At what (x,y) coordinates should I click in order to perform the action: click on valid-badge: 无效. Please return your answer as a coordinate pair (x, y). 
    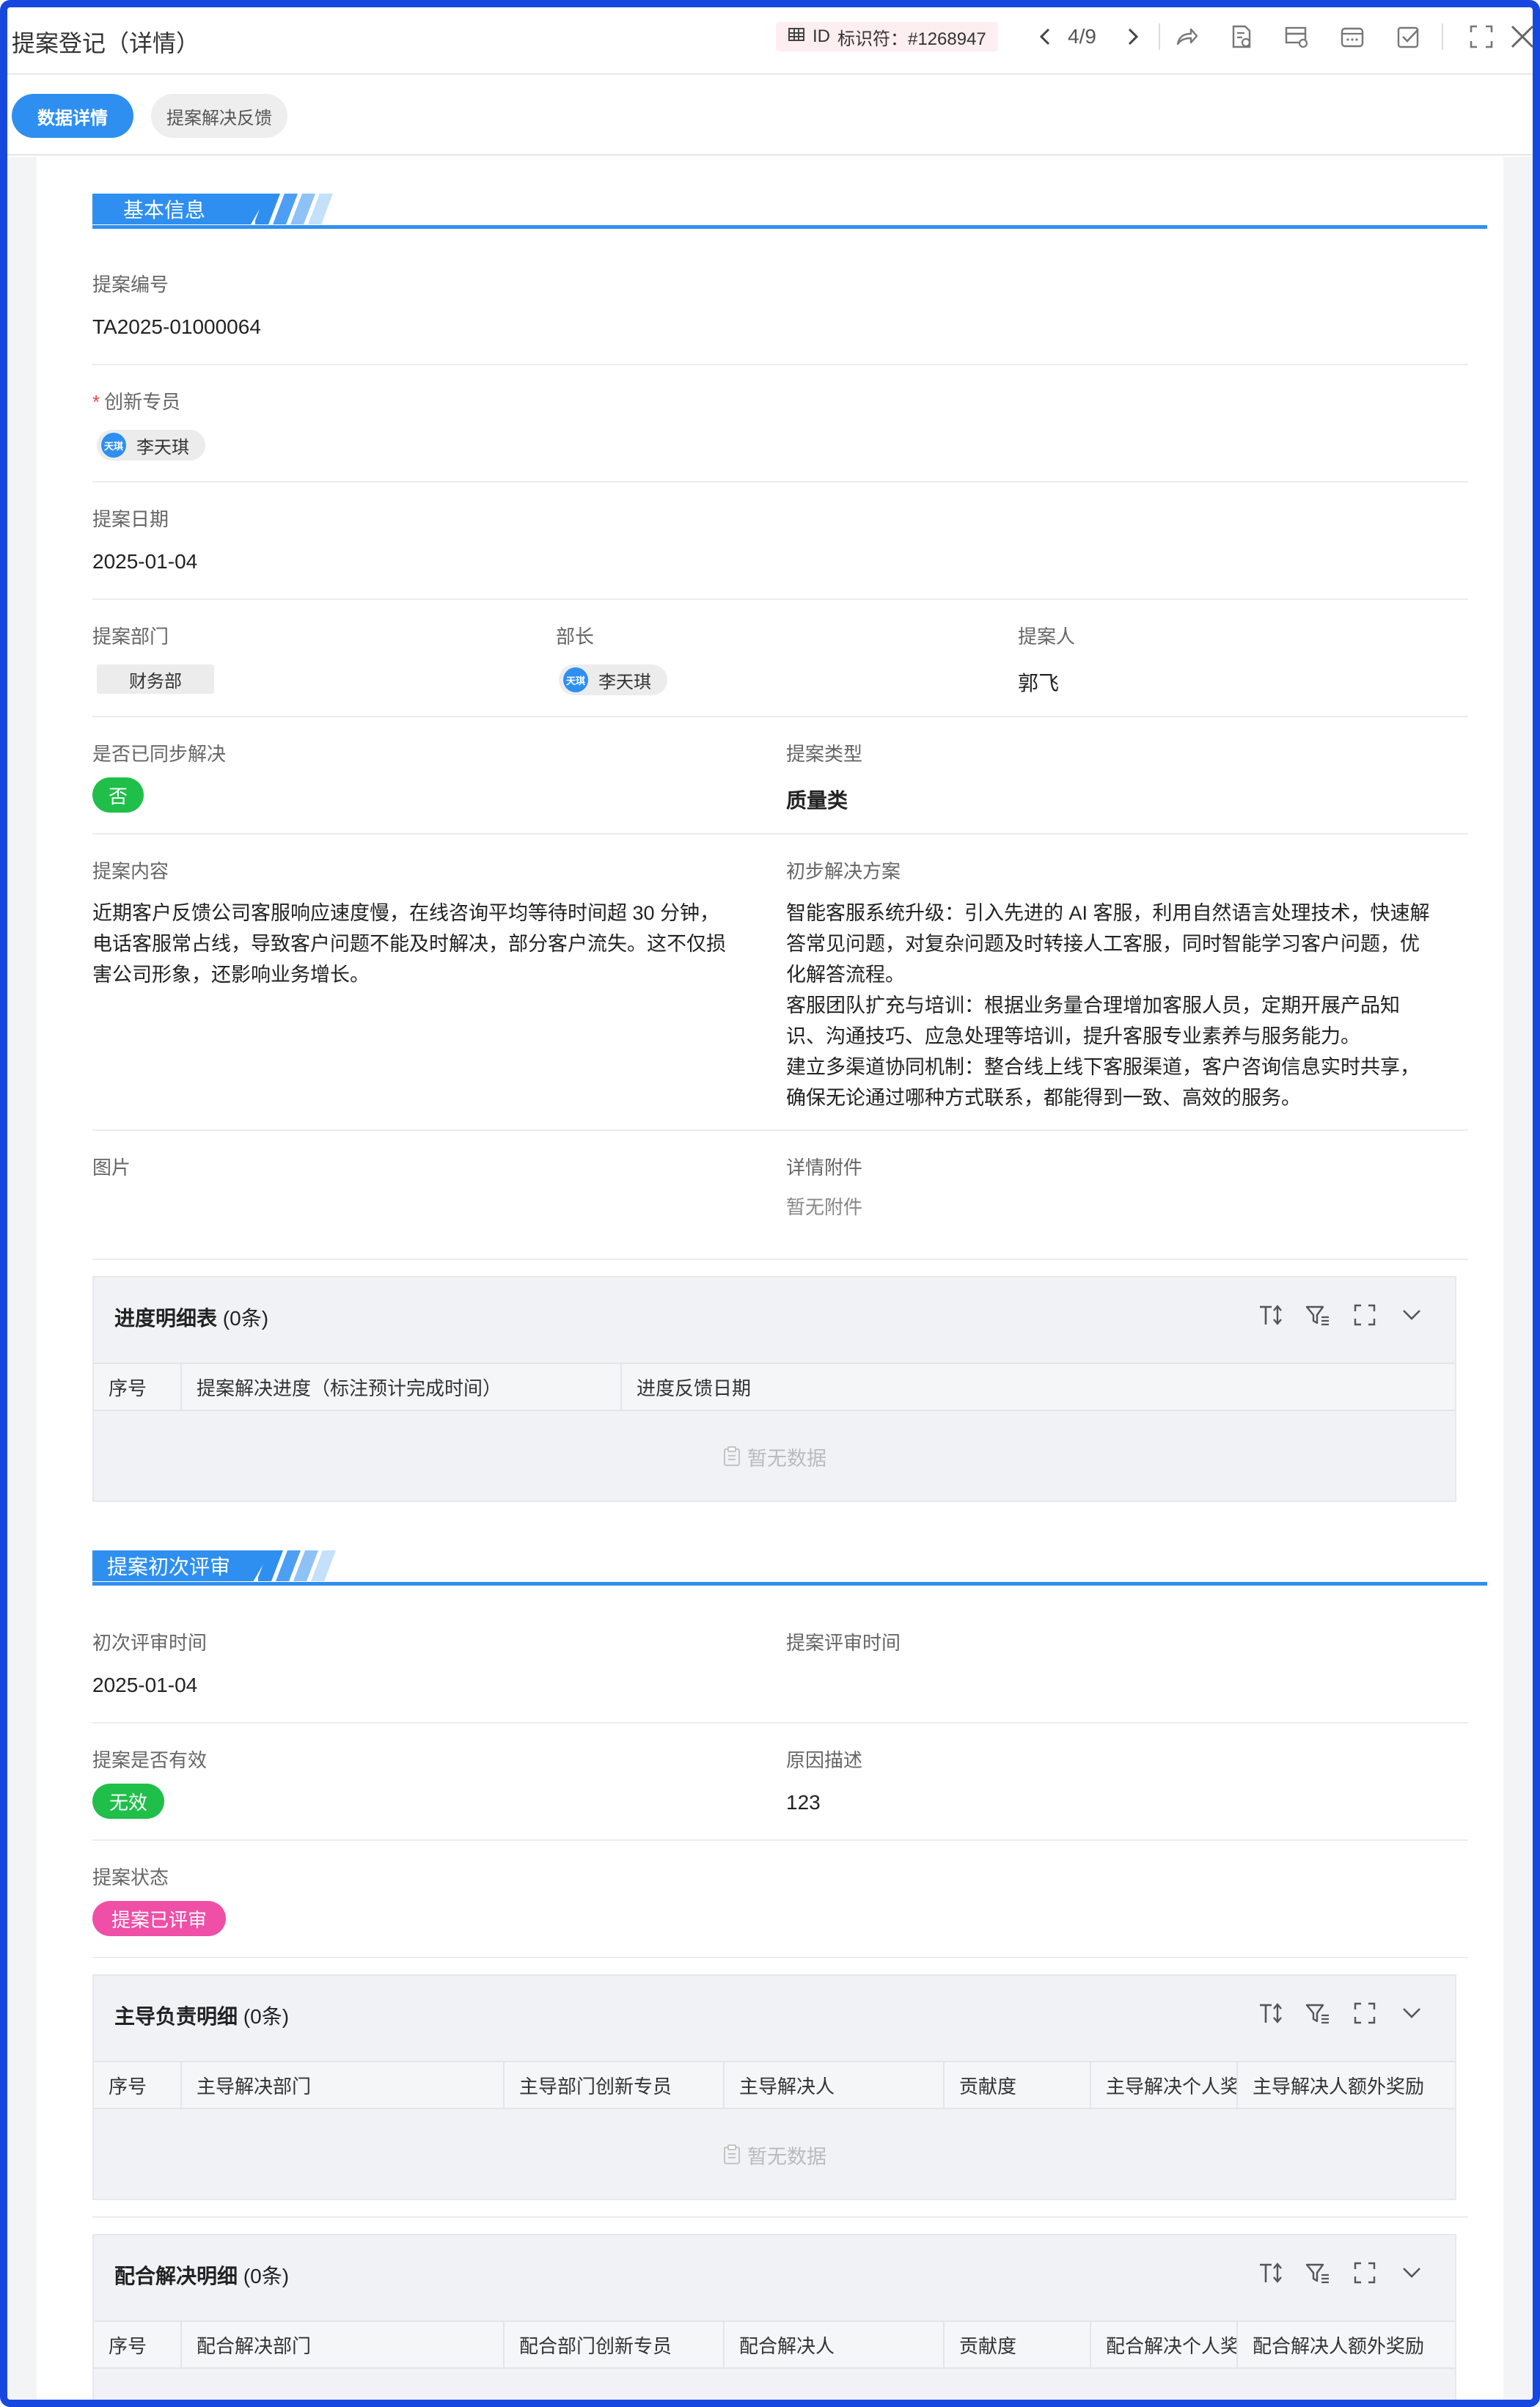
    Looking at the image, I should click on (128, 1801).